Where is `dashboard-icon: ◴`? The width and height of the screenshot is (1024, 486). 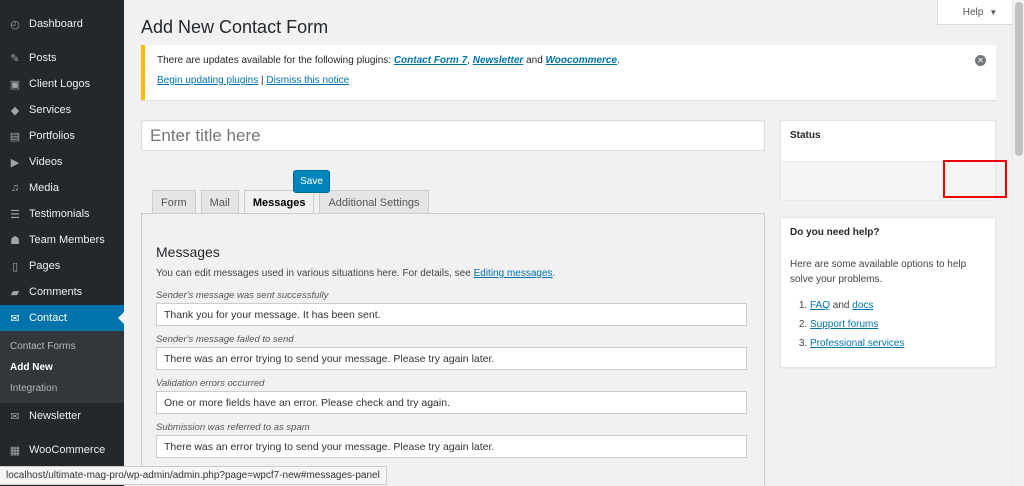
dashboard-icon: ◴ is located at coordinates (15, 24).